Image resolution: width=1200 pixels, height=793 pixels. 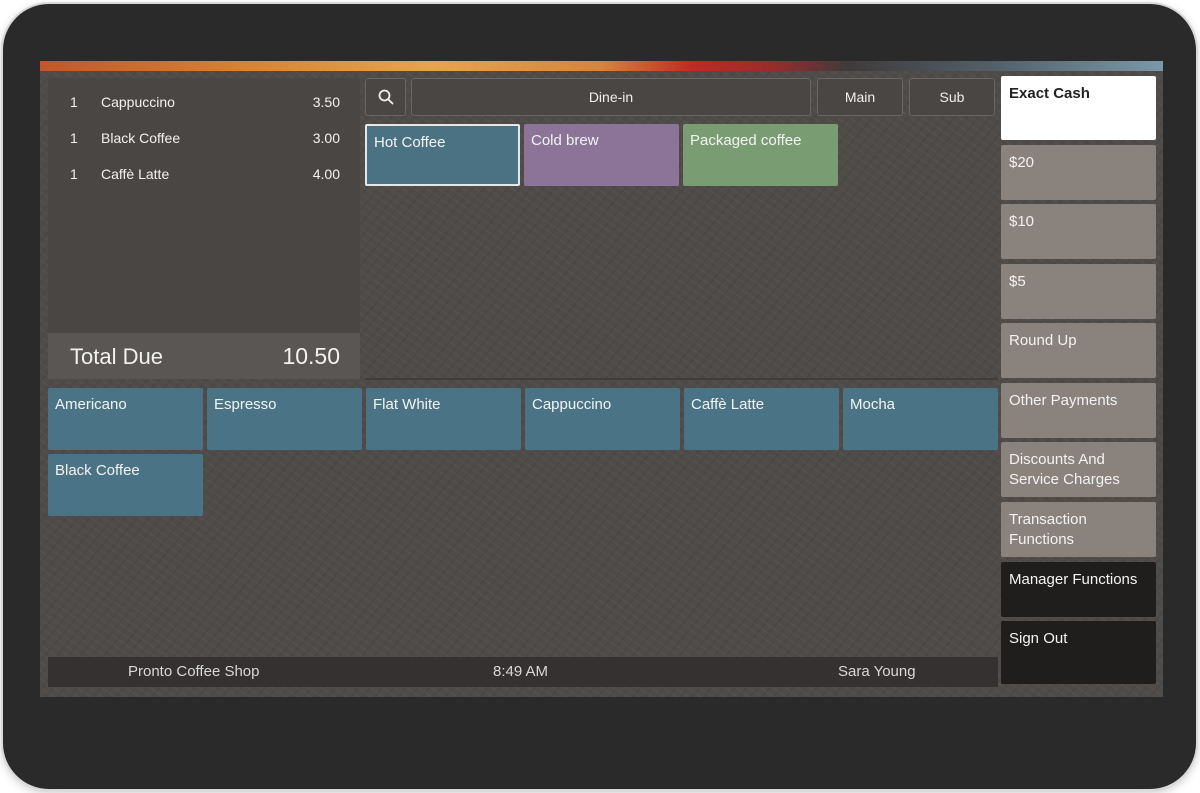 What do you see at coordinates (1078, 529) in the screenshot?
I see `transaction-functions-button: Transaction Functions` at bounding box center [1078, 529].